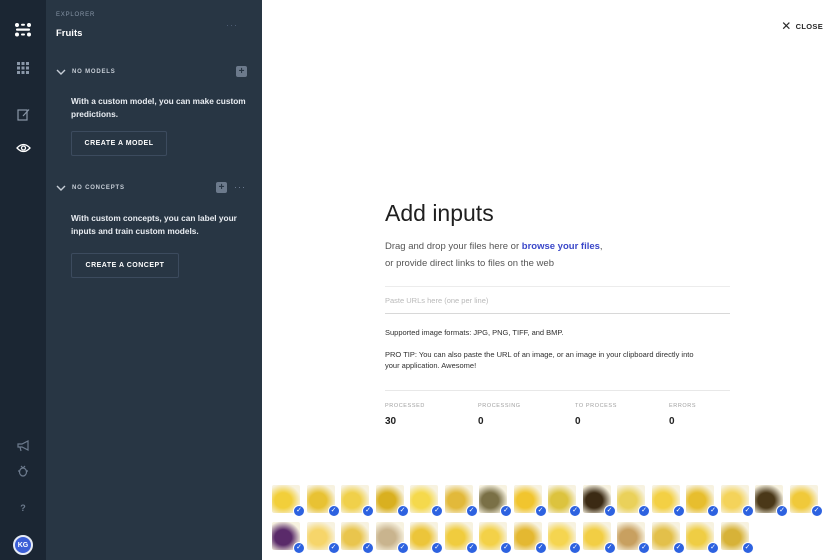 Image resolution: width=825 pixels, height=560 pixels. What do you see at coordinates (23, 470) in the screenshot?
I see `bug-icon` at bounding box center [23, 470].